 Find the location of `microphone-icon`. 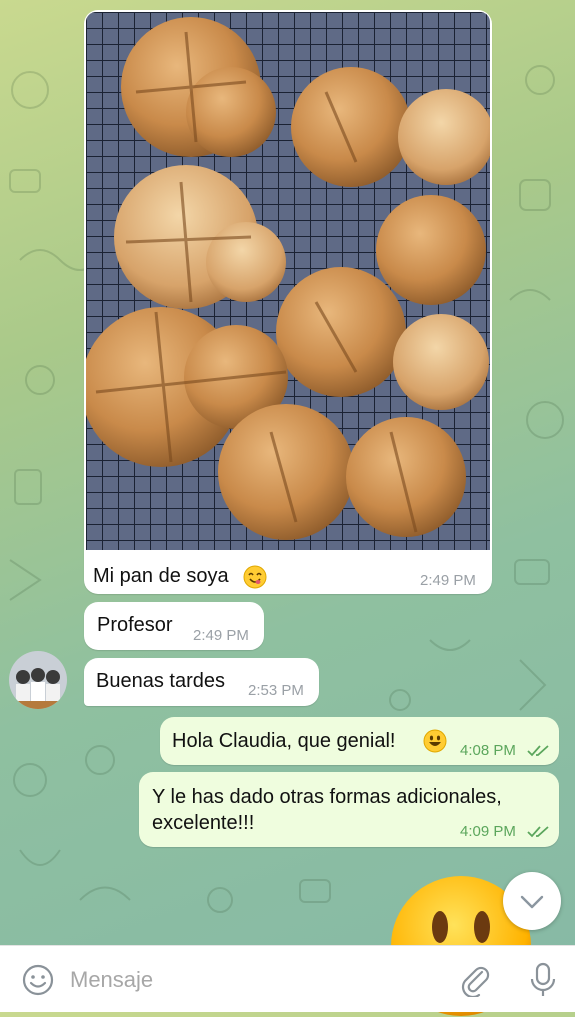

microphone-icon is located at coordinates (543, 980).